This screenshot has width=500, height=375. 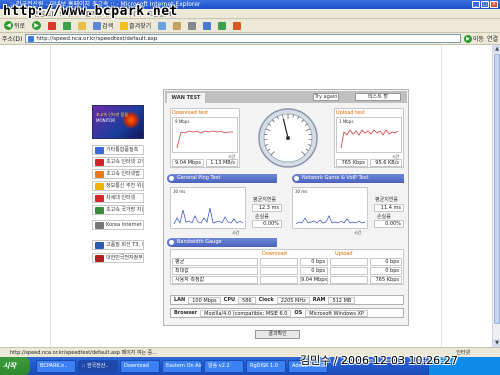 What do you see at coordinates (222, 163) in the screenshot?
I see `download-speed-mbs: 1.13 MB/s` at bounding box center [222, 163].